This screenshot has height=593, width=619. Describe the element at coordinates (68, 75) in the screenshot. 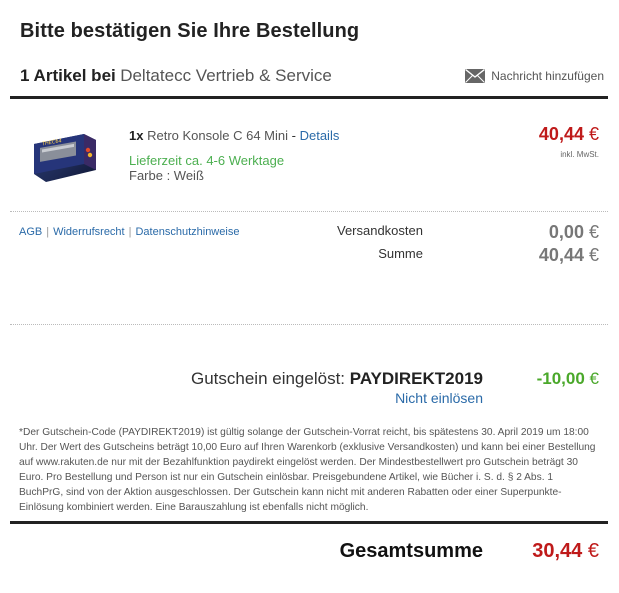

I see `item-count-label: 1 Artikel bei` at that location.